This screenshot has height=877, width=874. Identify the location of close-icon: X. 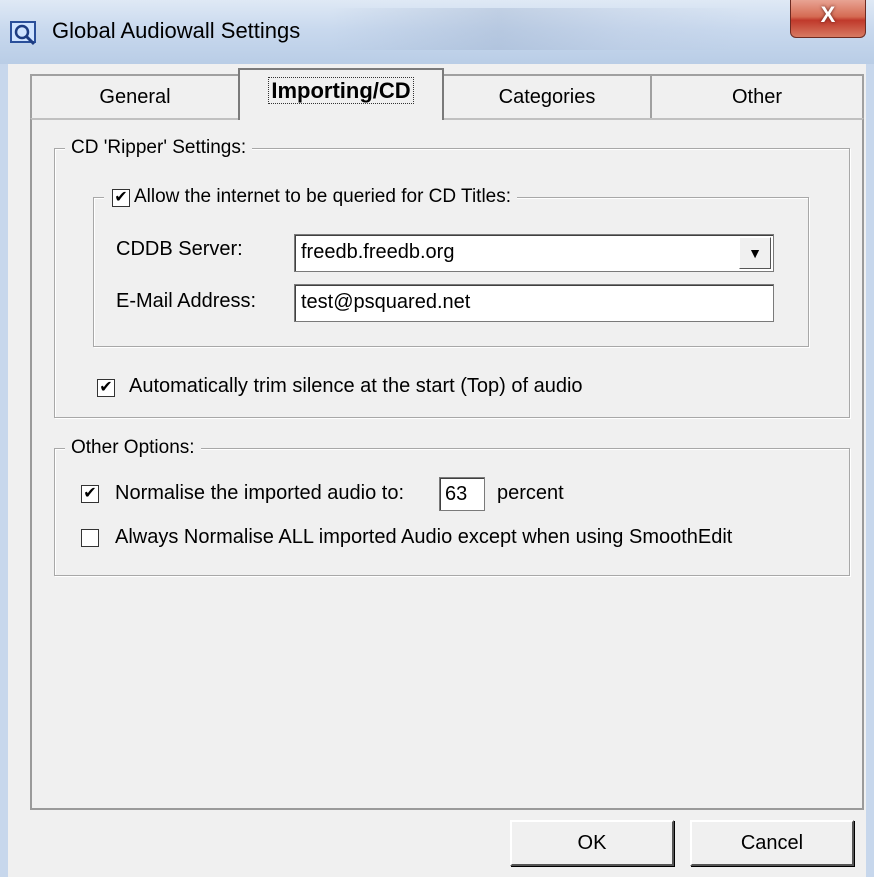
(828, 14).